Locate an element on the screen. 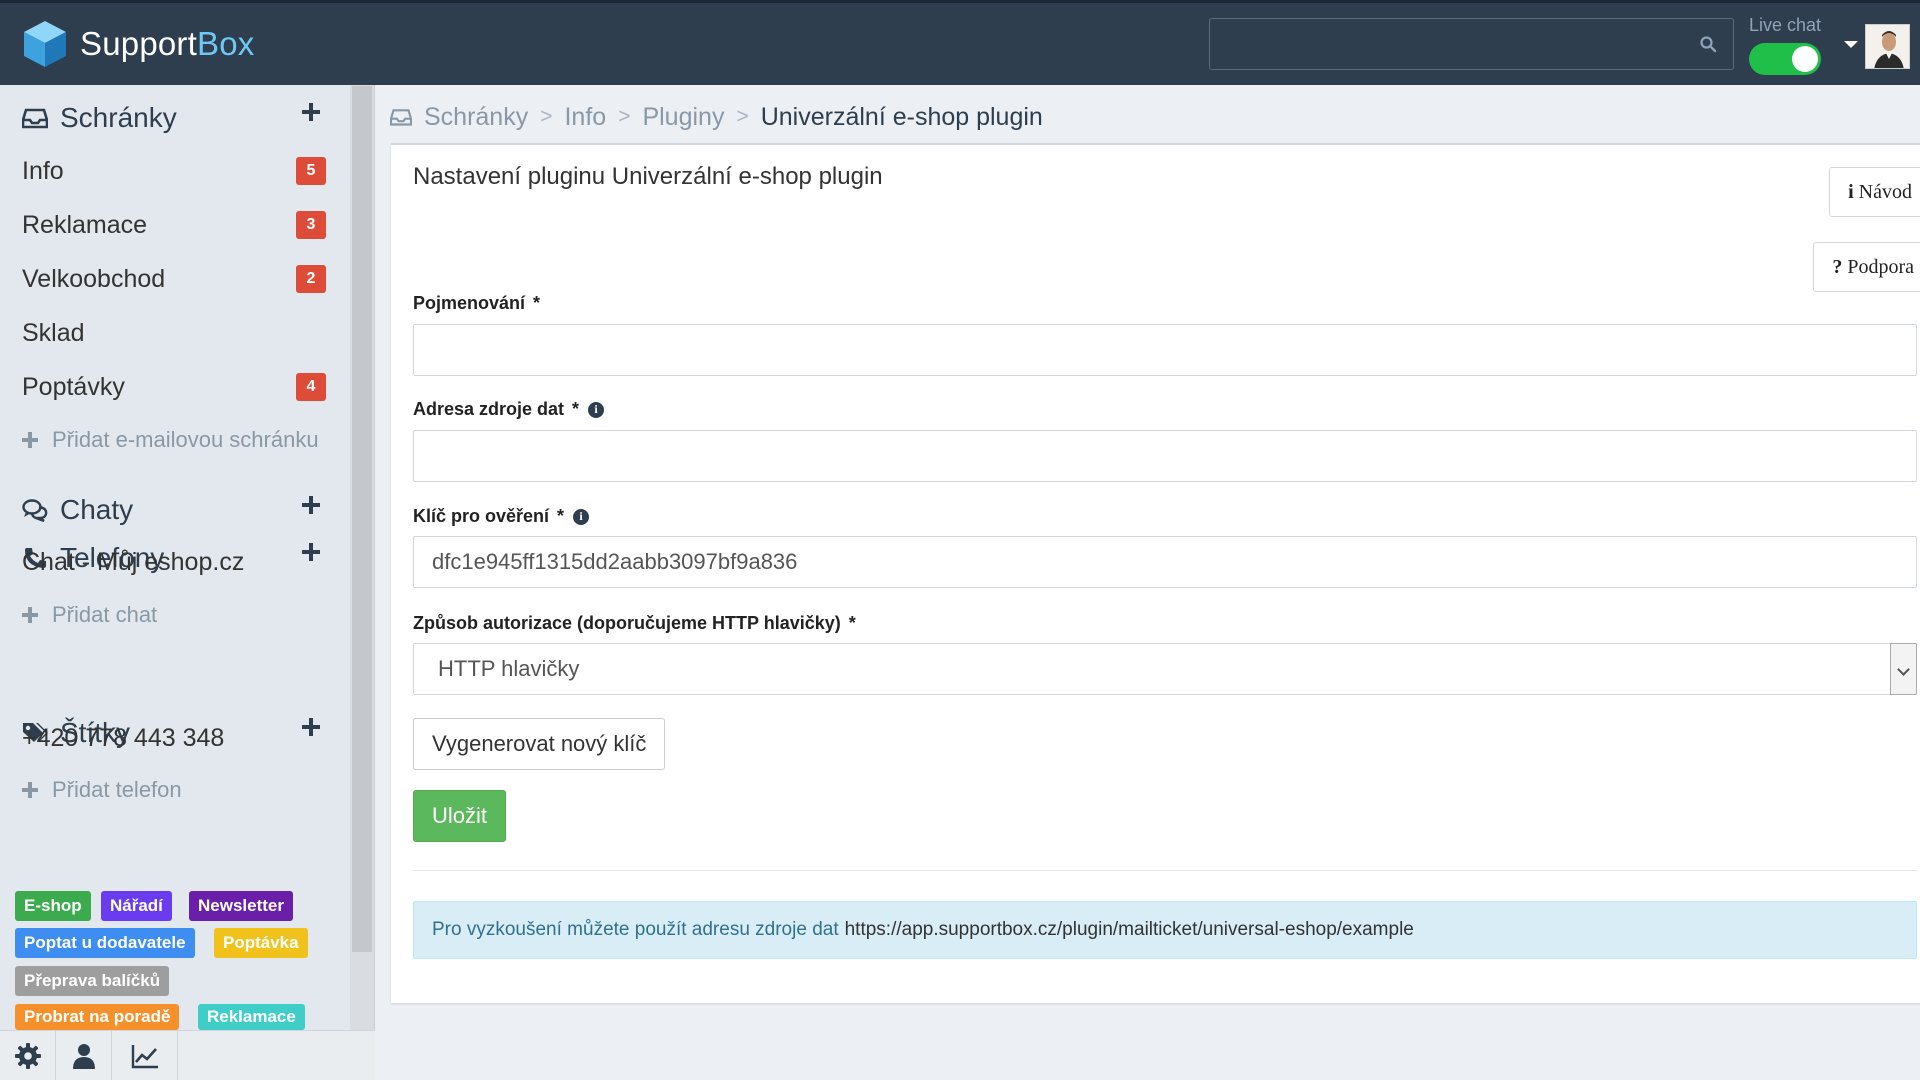  sidebar-item-info: Info 5 is located at coordinates (177, 171).